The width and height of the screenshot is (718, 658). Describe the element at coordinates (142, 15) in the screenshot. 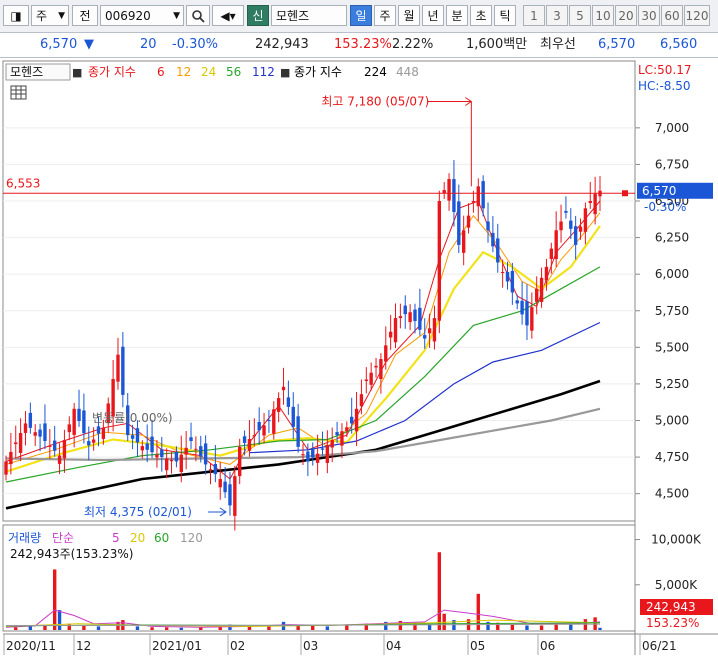

I see `stock-code-input: 006920 ▼` at that location.